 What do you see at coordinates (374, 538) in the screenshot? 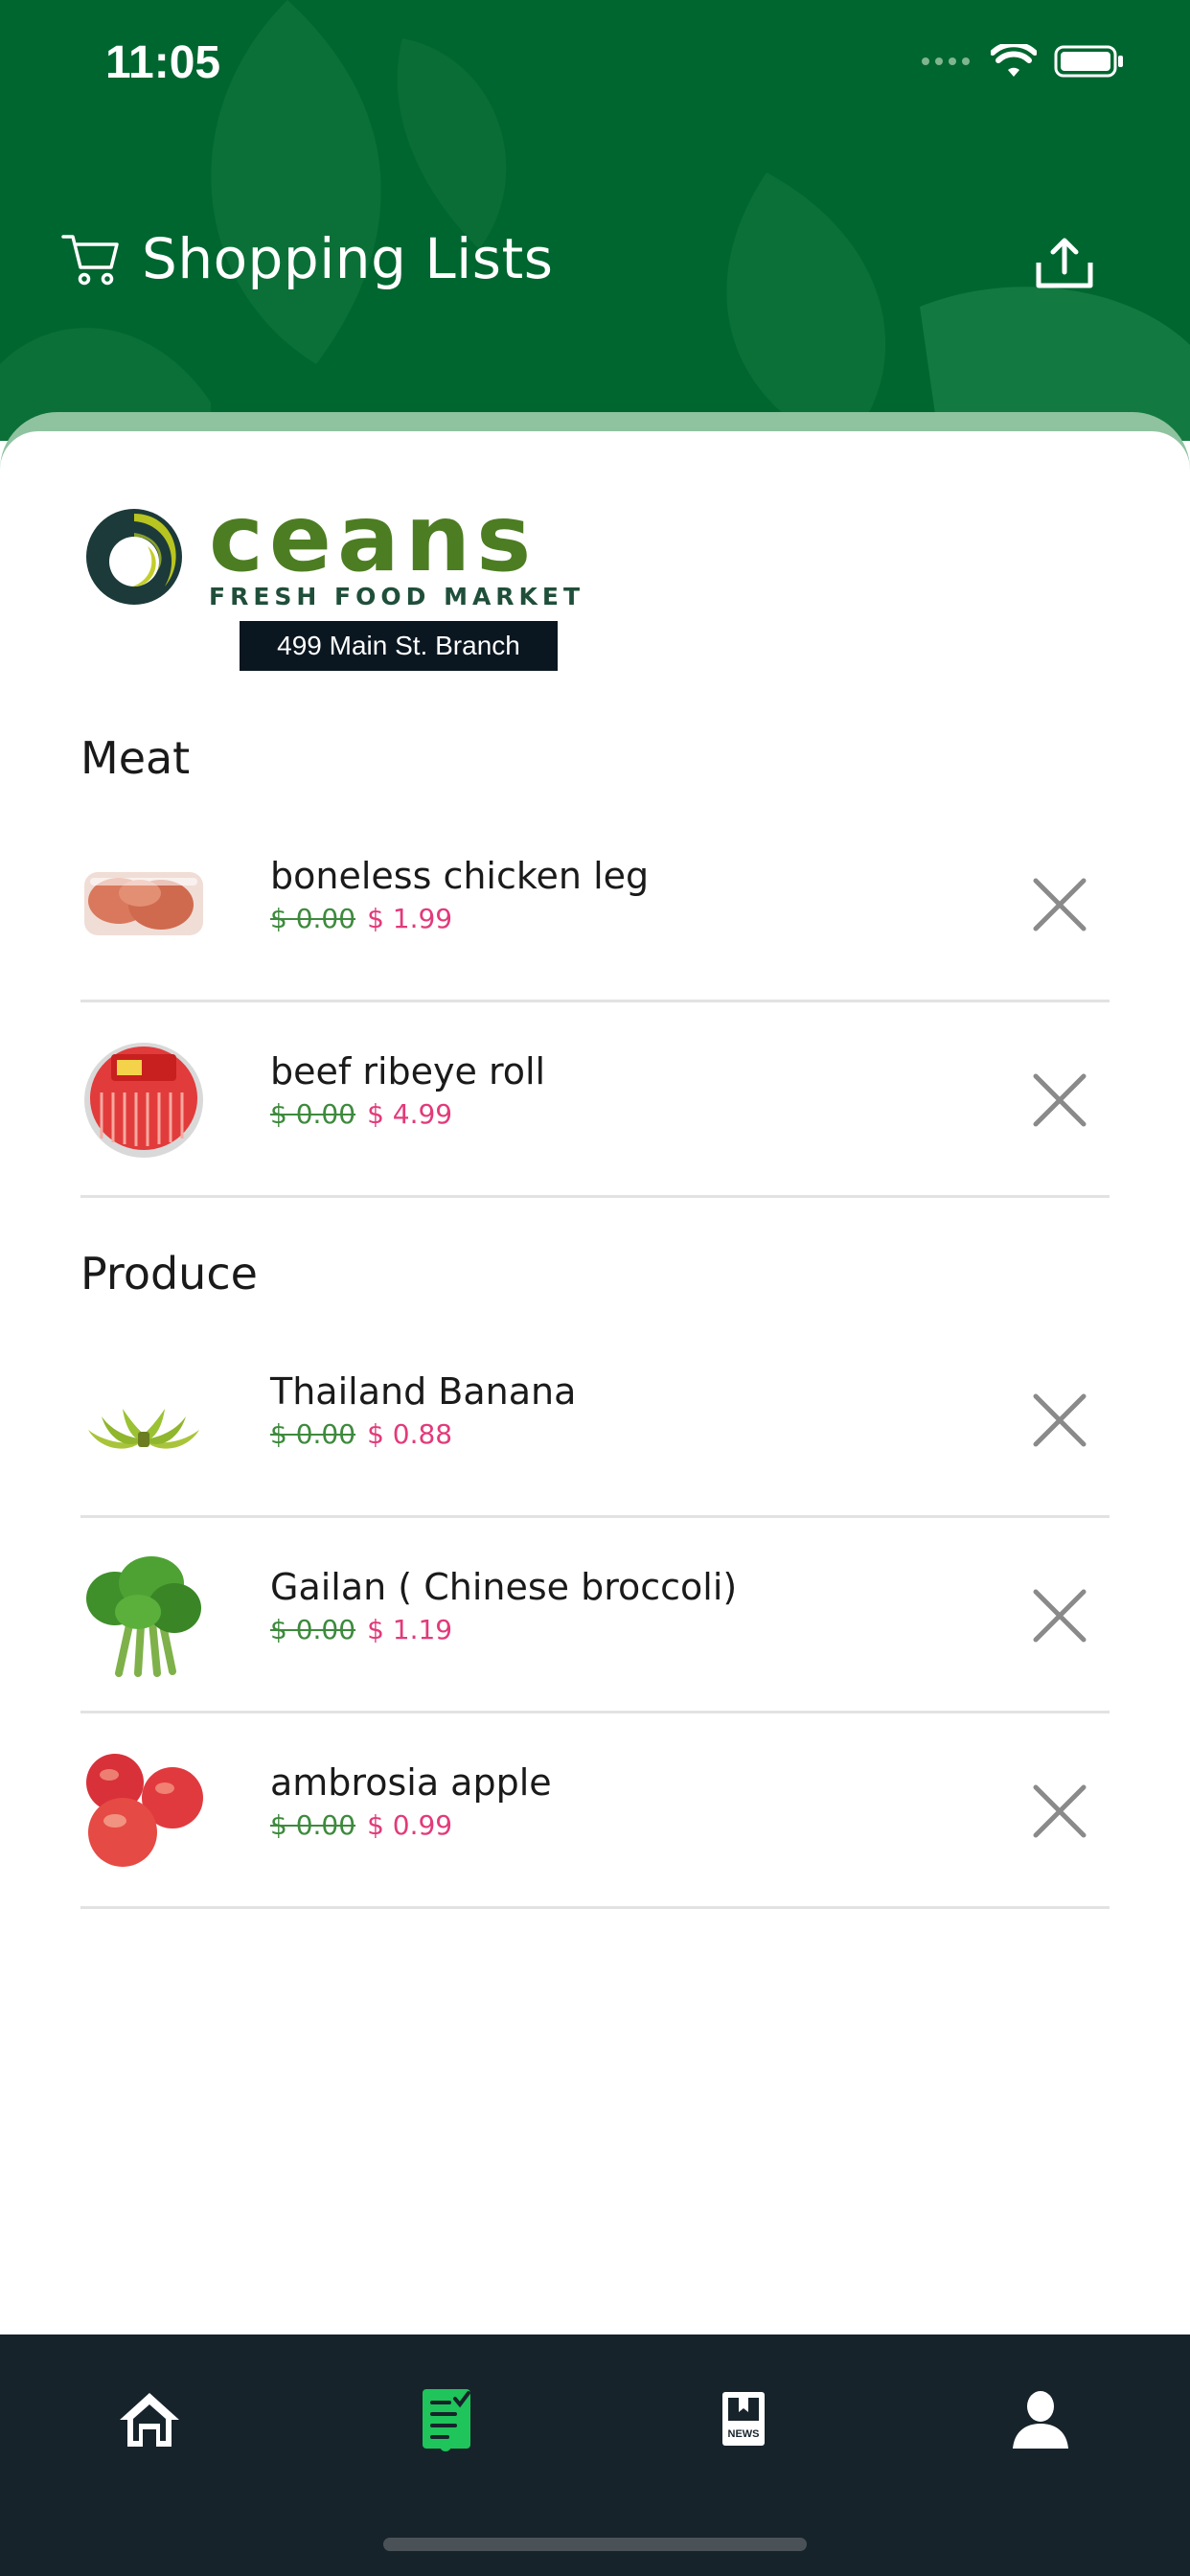
I see `store-logo-name: ceans` at bounding box center [374, 538].